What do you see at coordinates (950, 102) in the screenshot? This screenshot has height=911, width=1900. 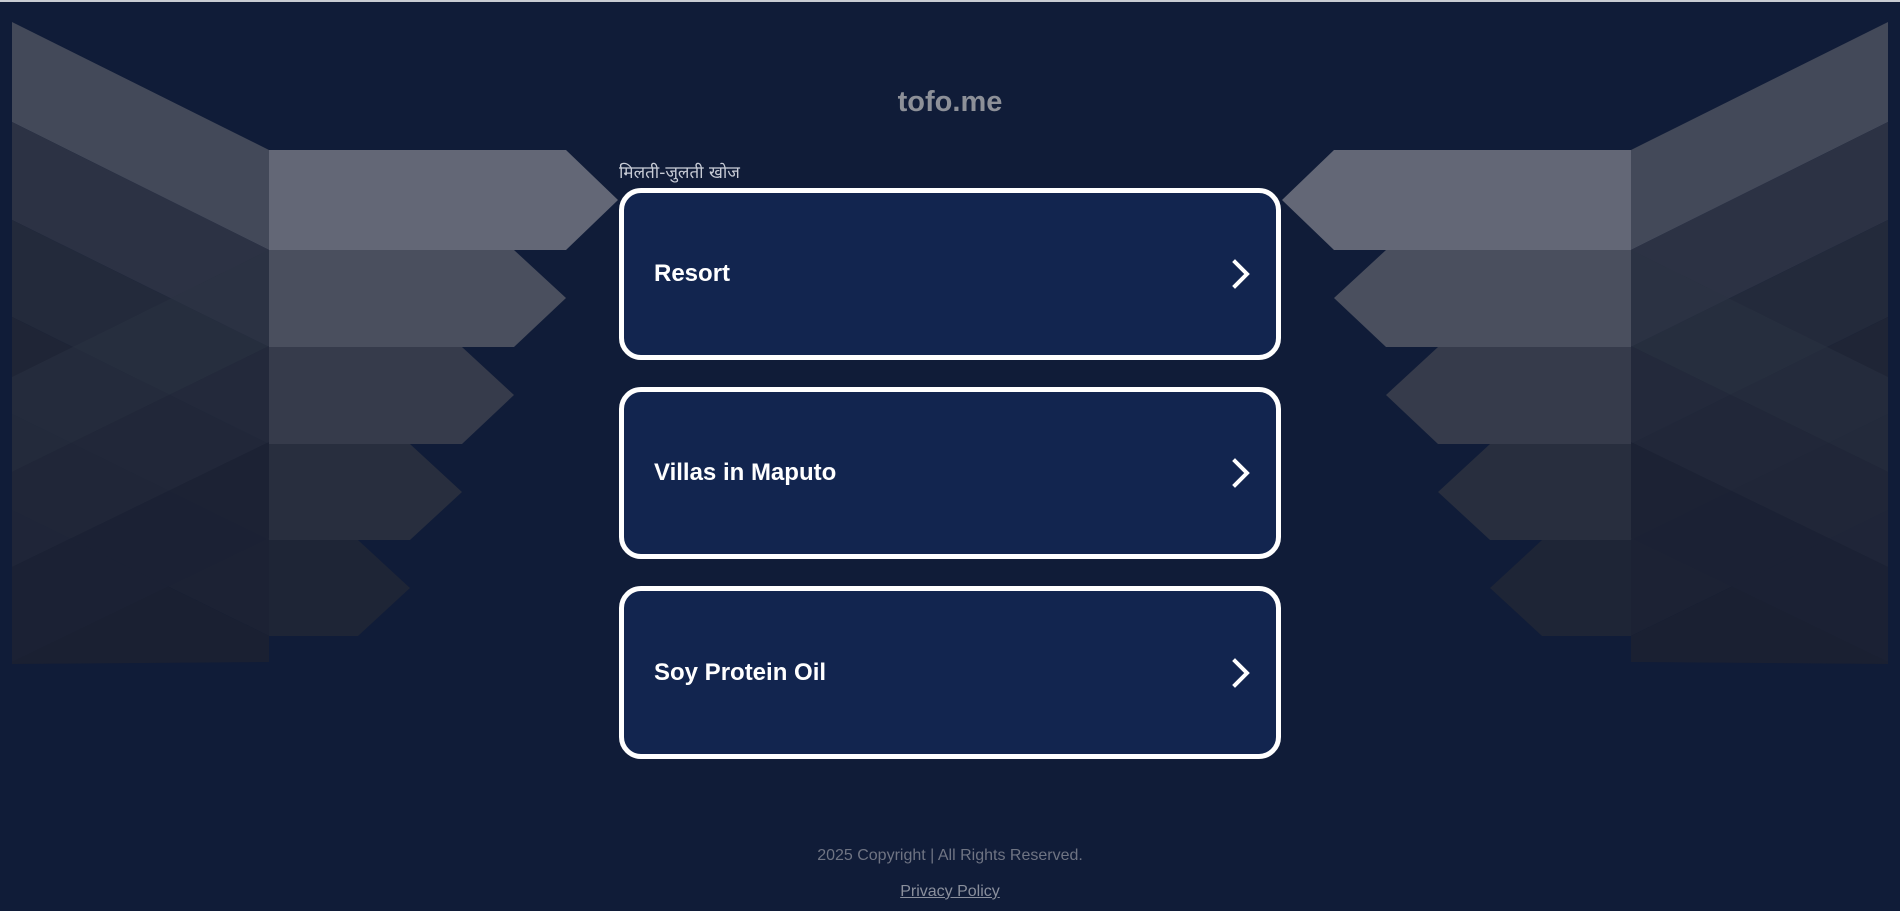 I see `domain-title: tofo.me` at bounding box center [950, 102].